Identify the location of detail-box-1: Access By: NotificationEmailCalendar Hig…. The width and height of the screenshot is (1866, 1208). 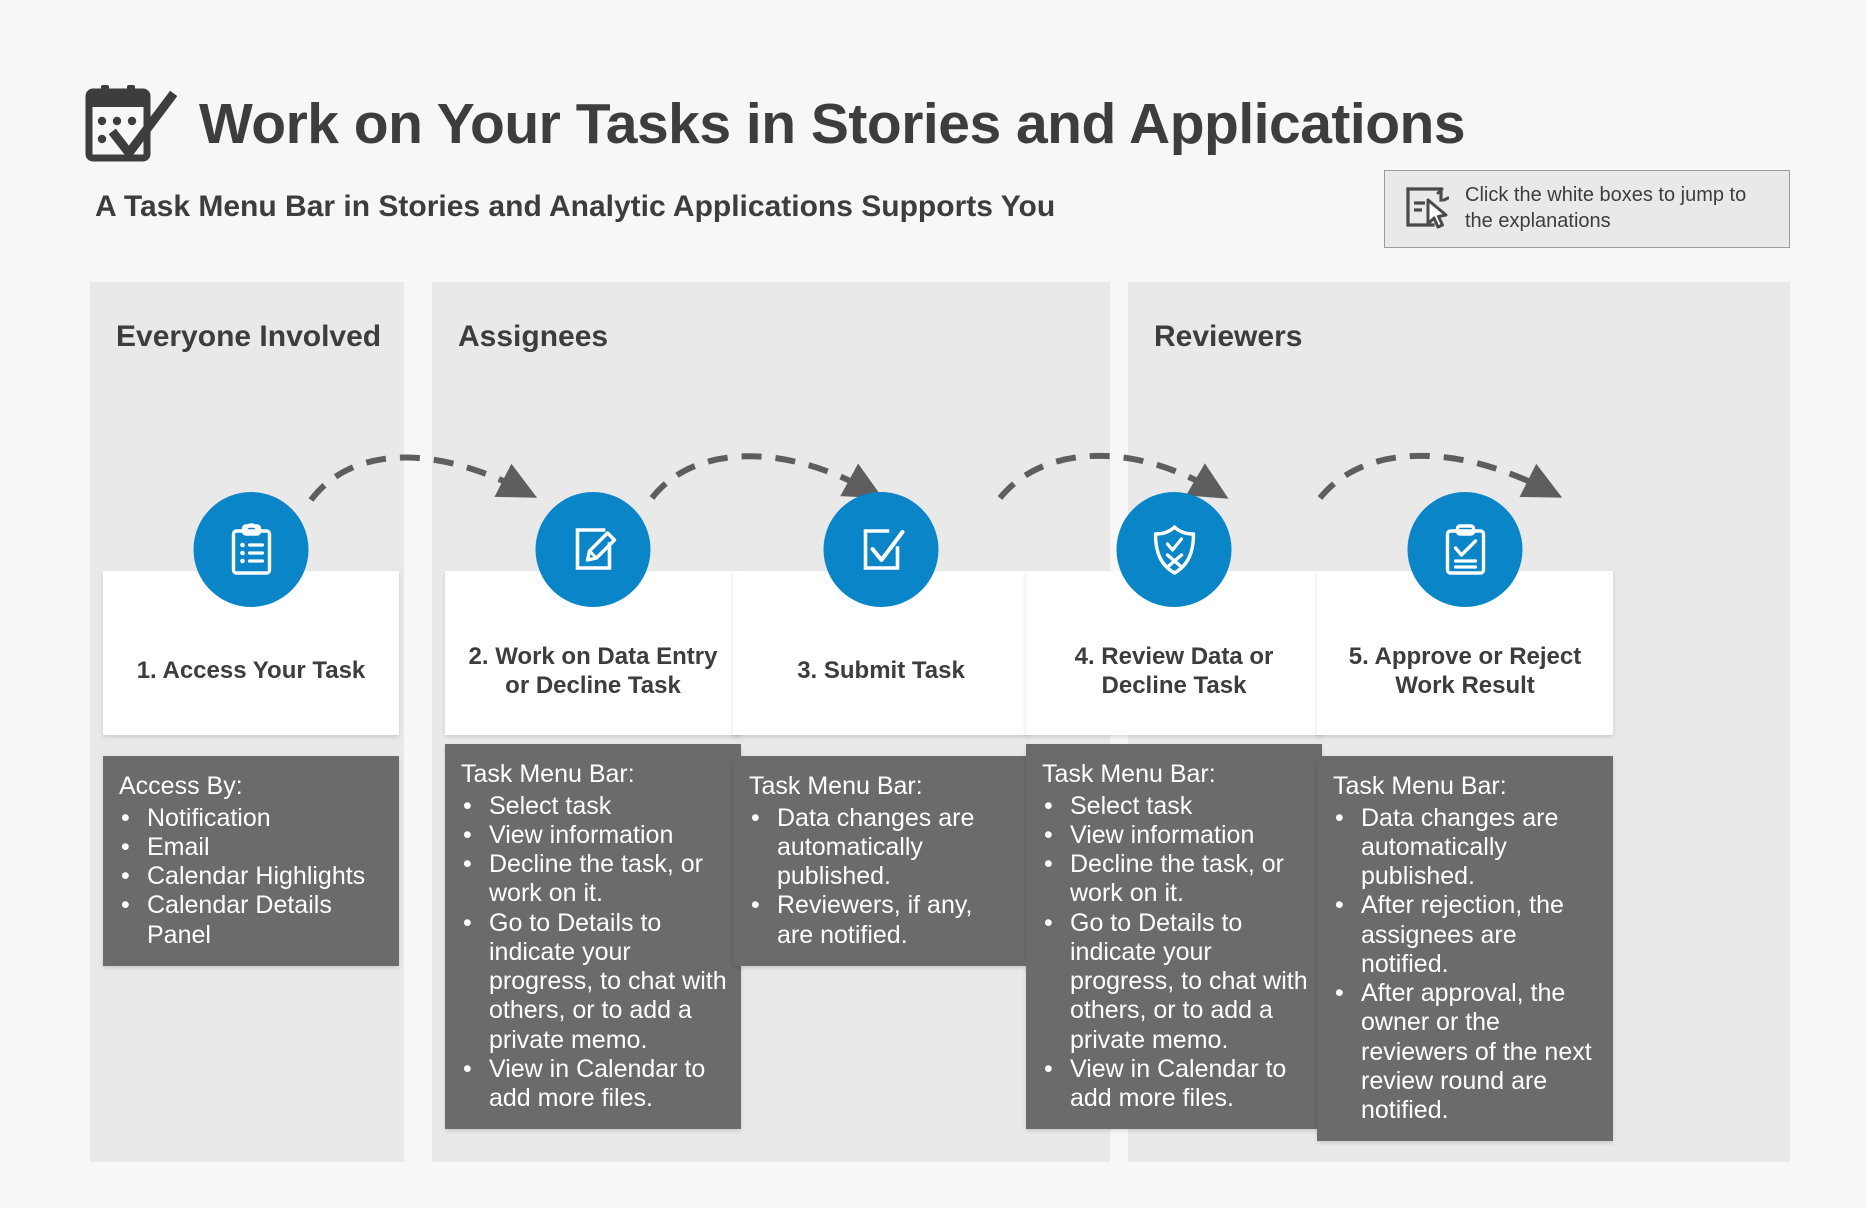
(251, 861).